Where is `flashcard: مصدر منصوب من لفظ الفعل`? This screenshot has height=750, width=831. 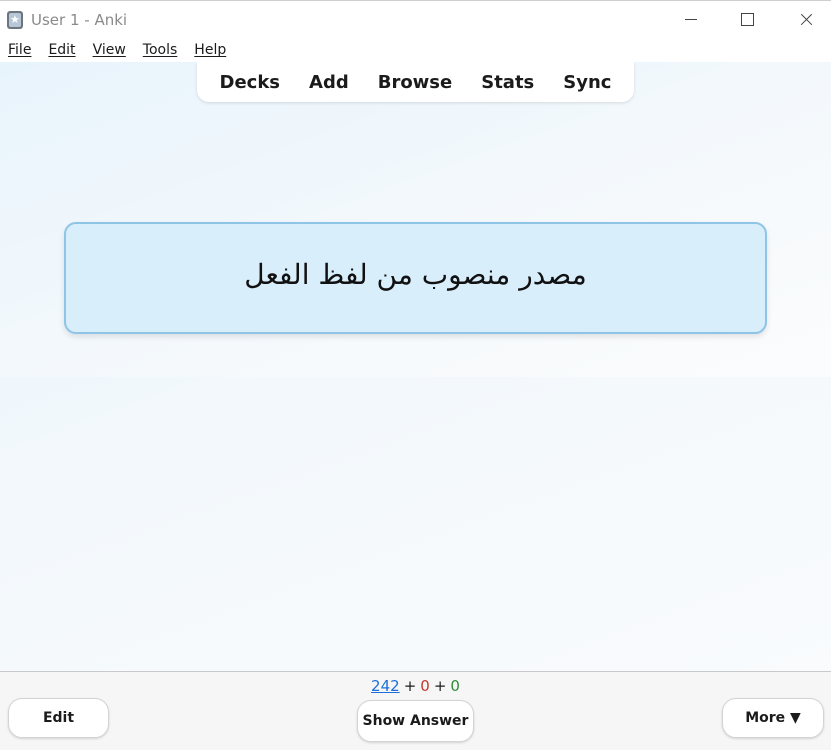
flashcard: مصدر منصوب من لفظ الفعل is located at coordinates (415, 278).